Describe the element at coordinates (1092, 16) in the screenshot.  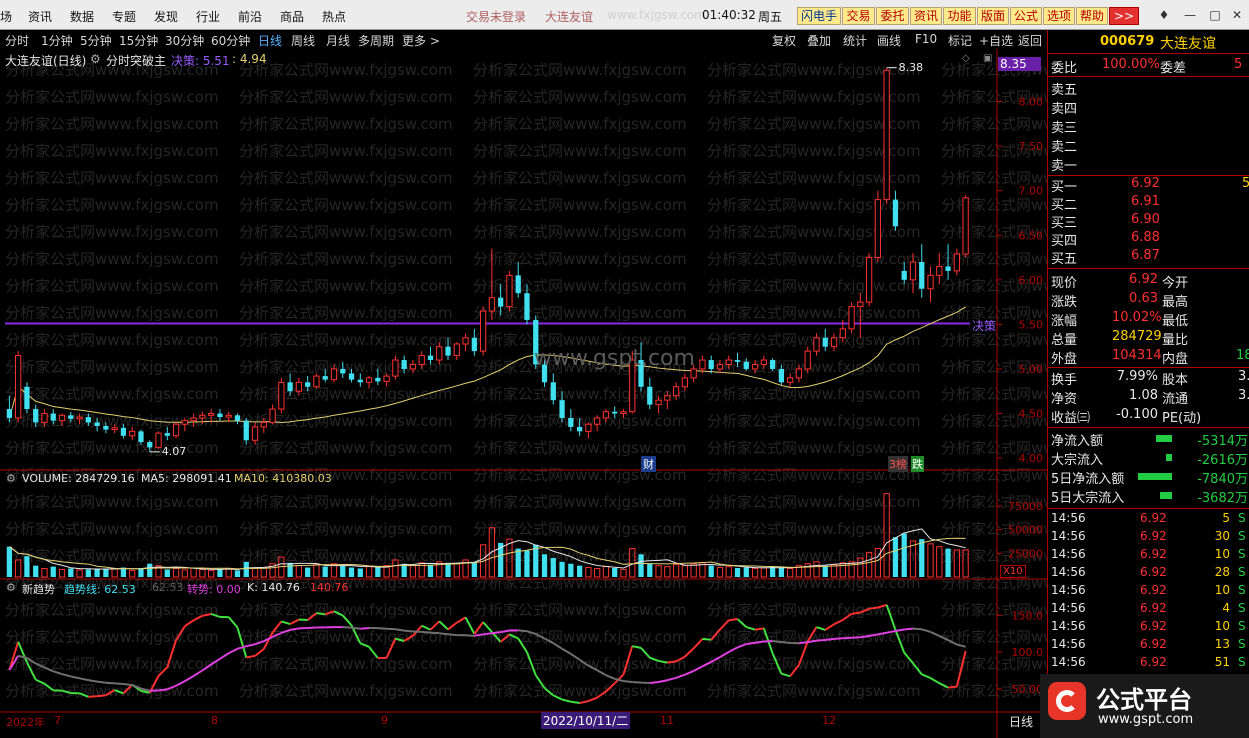
I see `header-button-8: 帮助` at that location.